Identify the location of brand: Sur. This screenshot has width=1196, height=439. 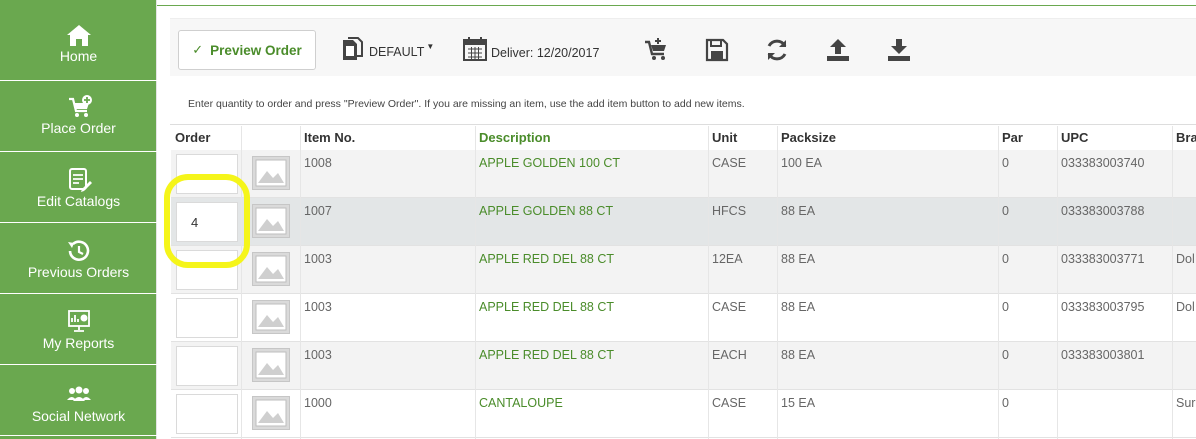
(1186, 403).